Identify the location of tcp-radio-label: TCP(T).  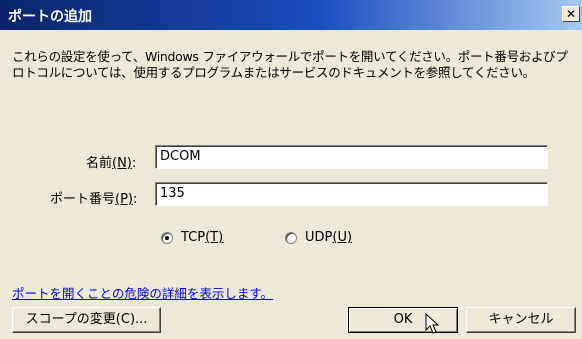
(202, 237).